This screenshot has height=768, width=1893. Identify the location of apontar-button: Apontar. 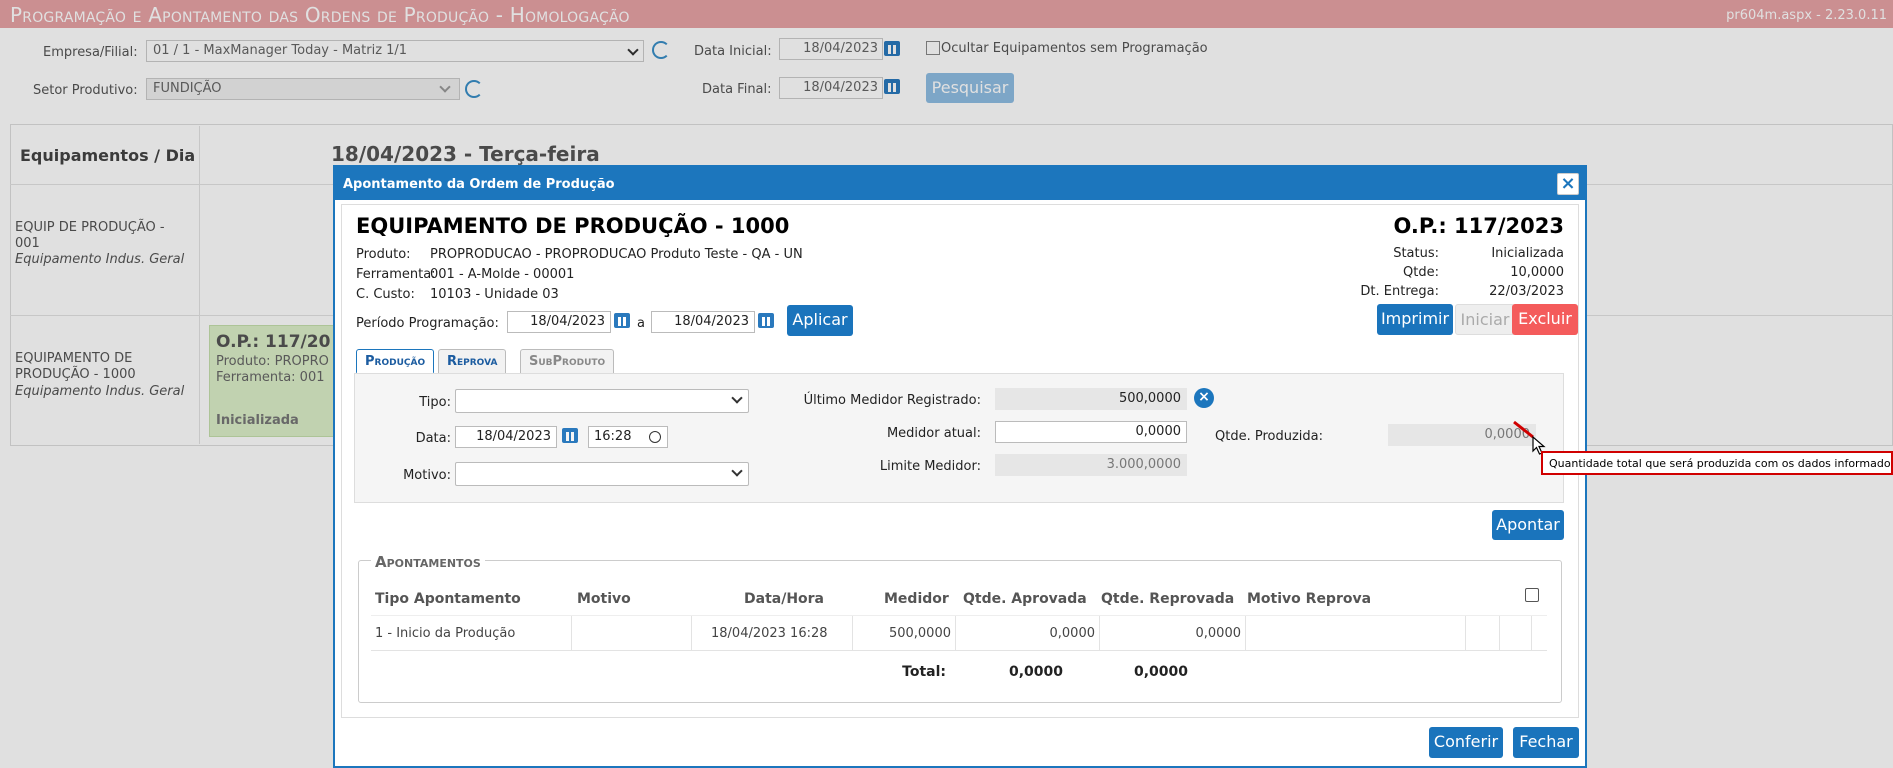
(1528, 525).